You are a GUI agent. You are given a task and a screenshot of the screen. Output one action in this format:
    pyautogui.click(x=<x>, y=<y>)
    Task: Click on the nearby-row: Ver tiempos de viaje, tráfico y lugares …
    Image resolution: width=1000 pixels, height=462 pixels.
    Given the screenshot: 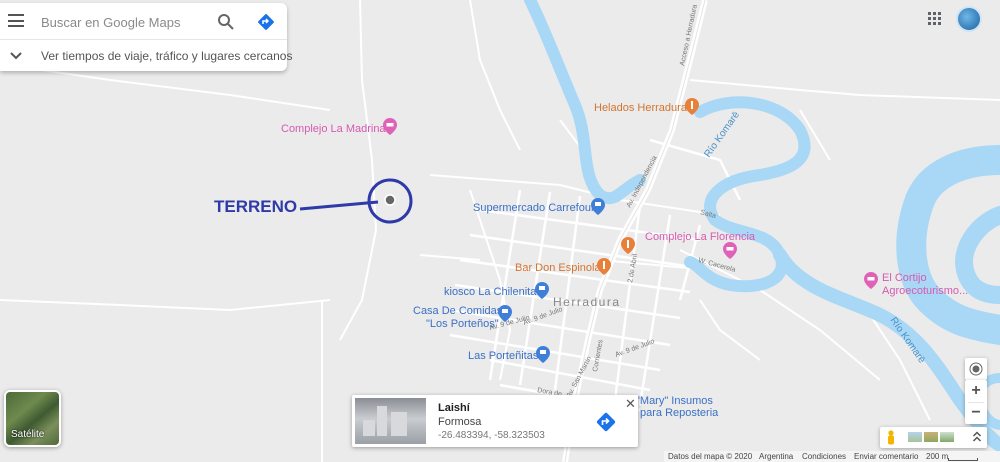 What is the action you would take?
    pyautogui.click(x=146, y=55)
    